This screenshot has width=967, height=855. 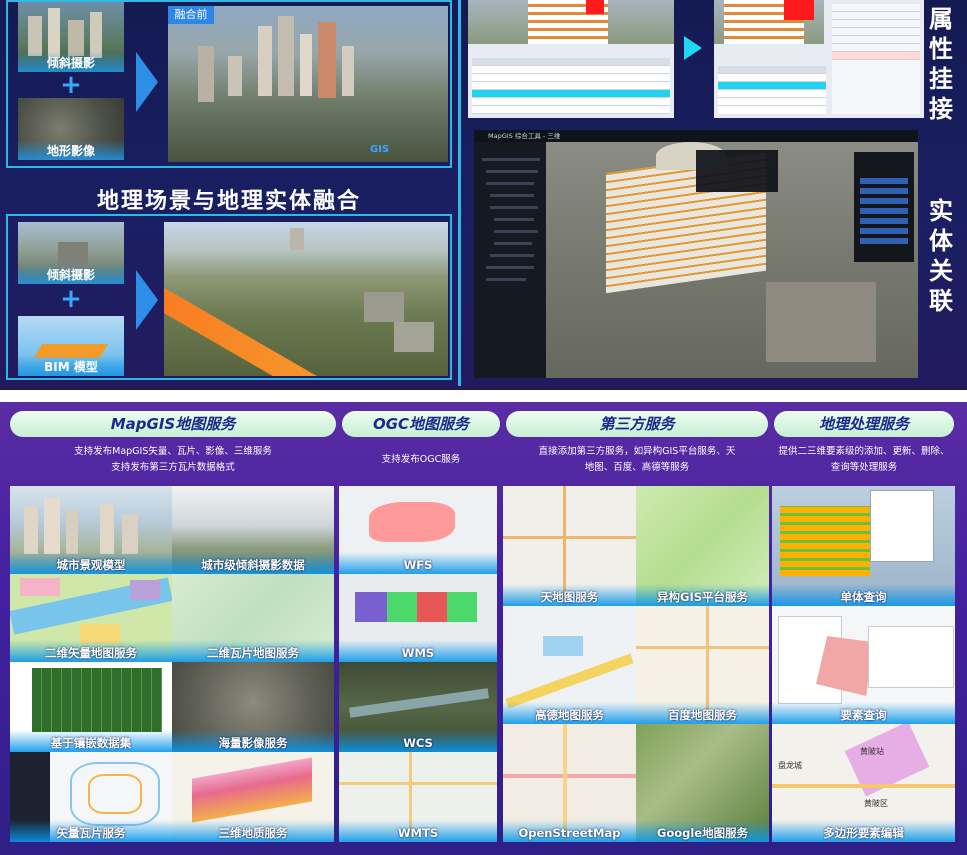 What do you see at coordinates (308, 84) in the screenshot?
I see `fusion-before-image: 融合前 GIS` at bounding box center [308, 84].